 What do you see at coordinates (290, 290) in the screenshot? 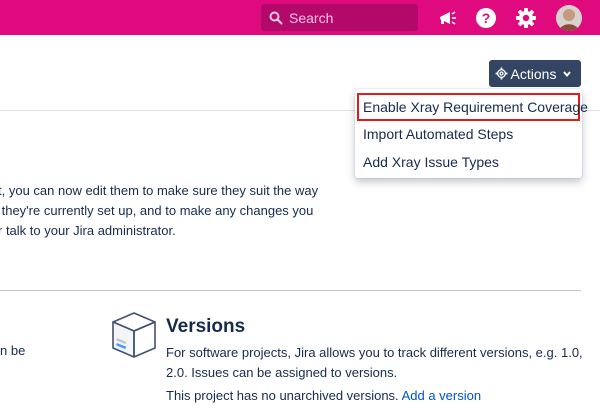
I see `section-divider` at bounding box center [290, 290].